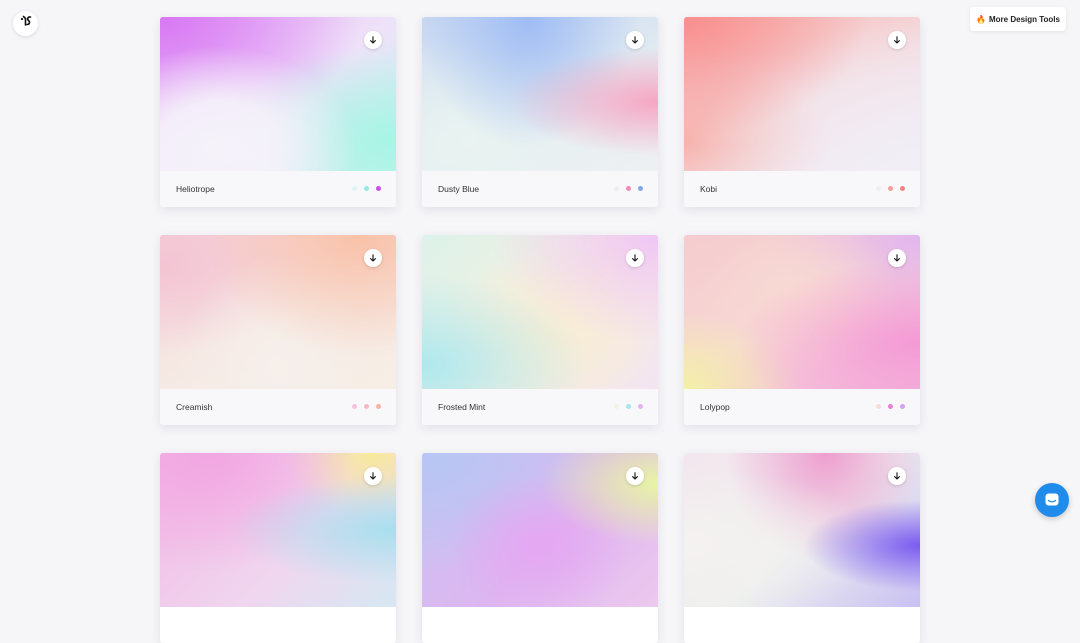 Image resolution: width=1080 pixels, height=643 pixels. I want to click on brand-logo, so click(25, 23).